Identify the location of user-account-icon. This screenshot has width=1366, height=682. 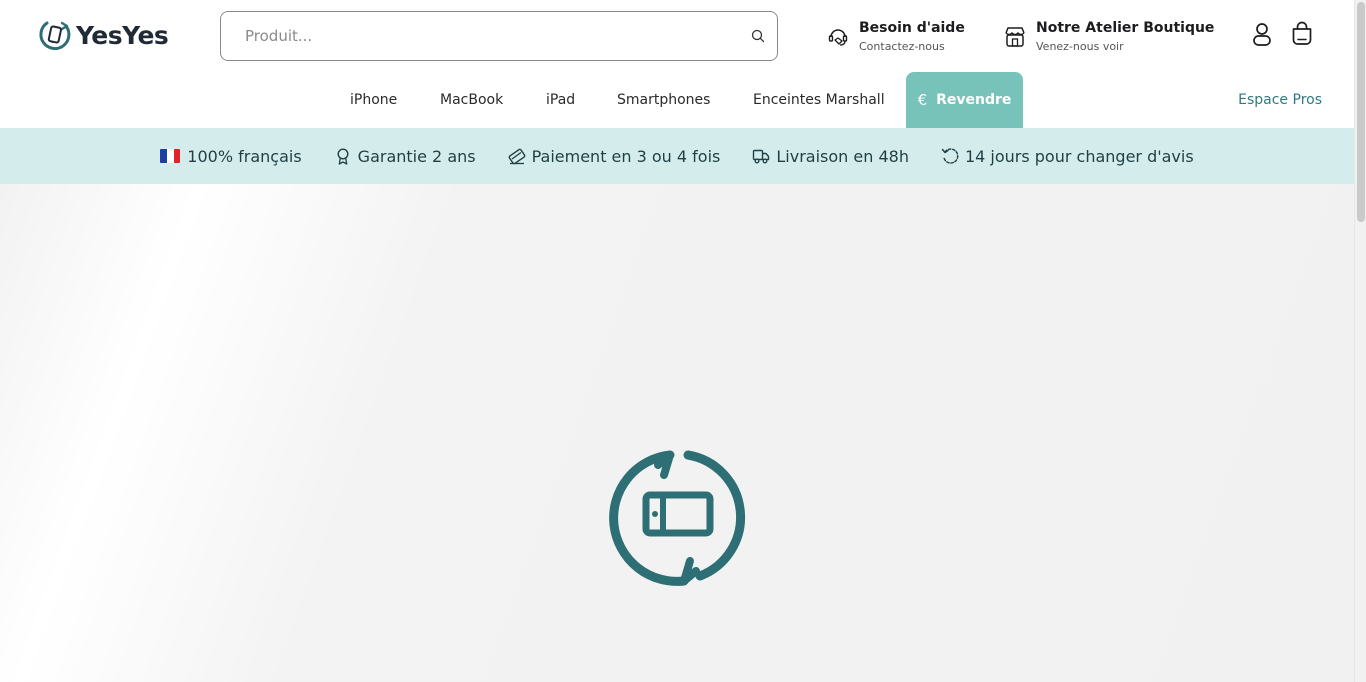
(1262, 34).